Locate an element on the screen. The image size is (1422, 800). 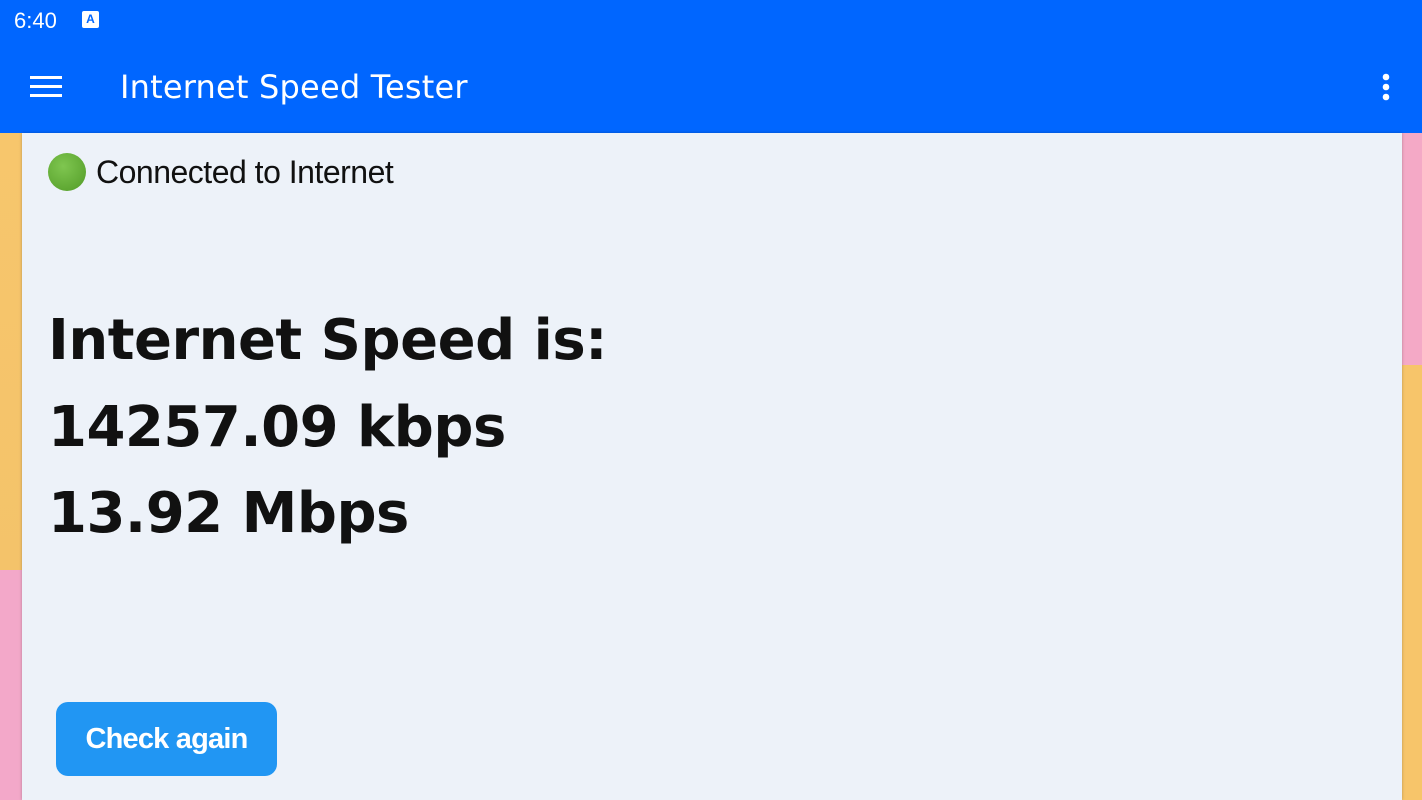
overflow-menu-button is located at coordinates (1386, 87).